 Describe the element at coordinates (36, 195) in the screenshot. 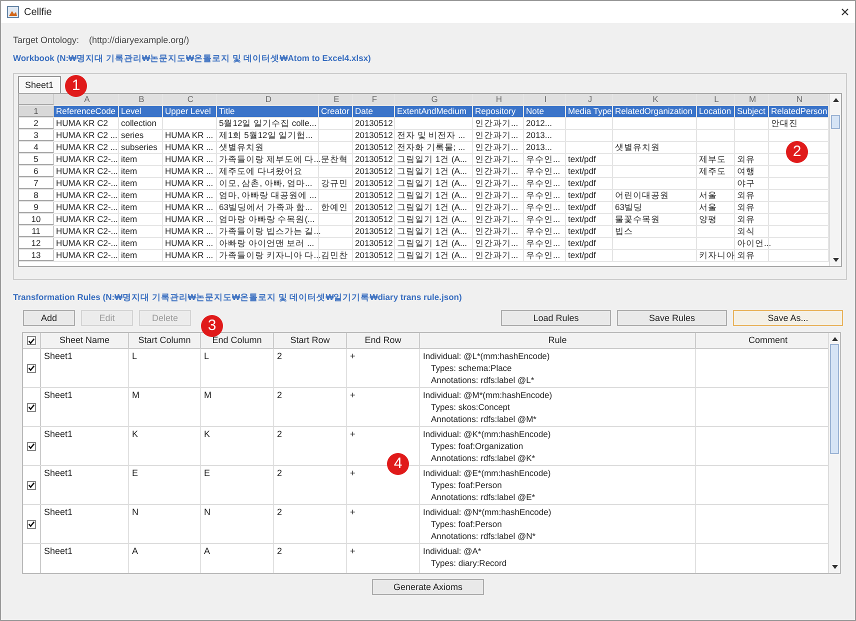

I see `row-number: 8` at that location.